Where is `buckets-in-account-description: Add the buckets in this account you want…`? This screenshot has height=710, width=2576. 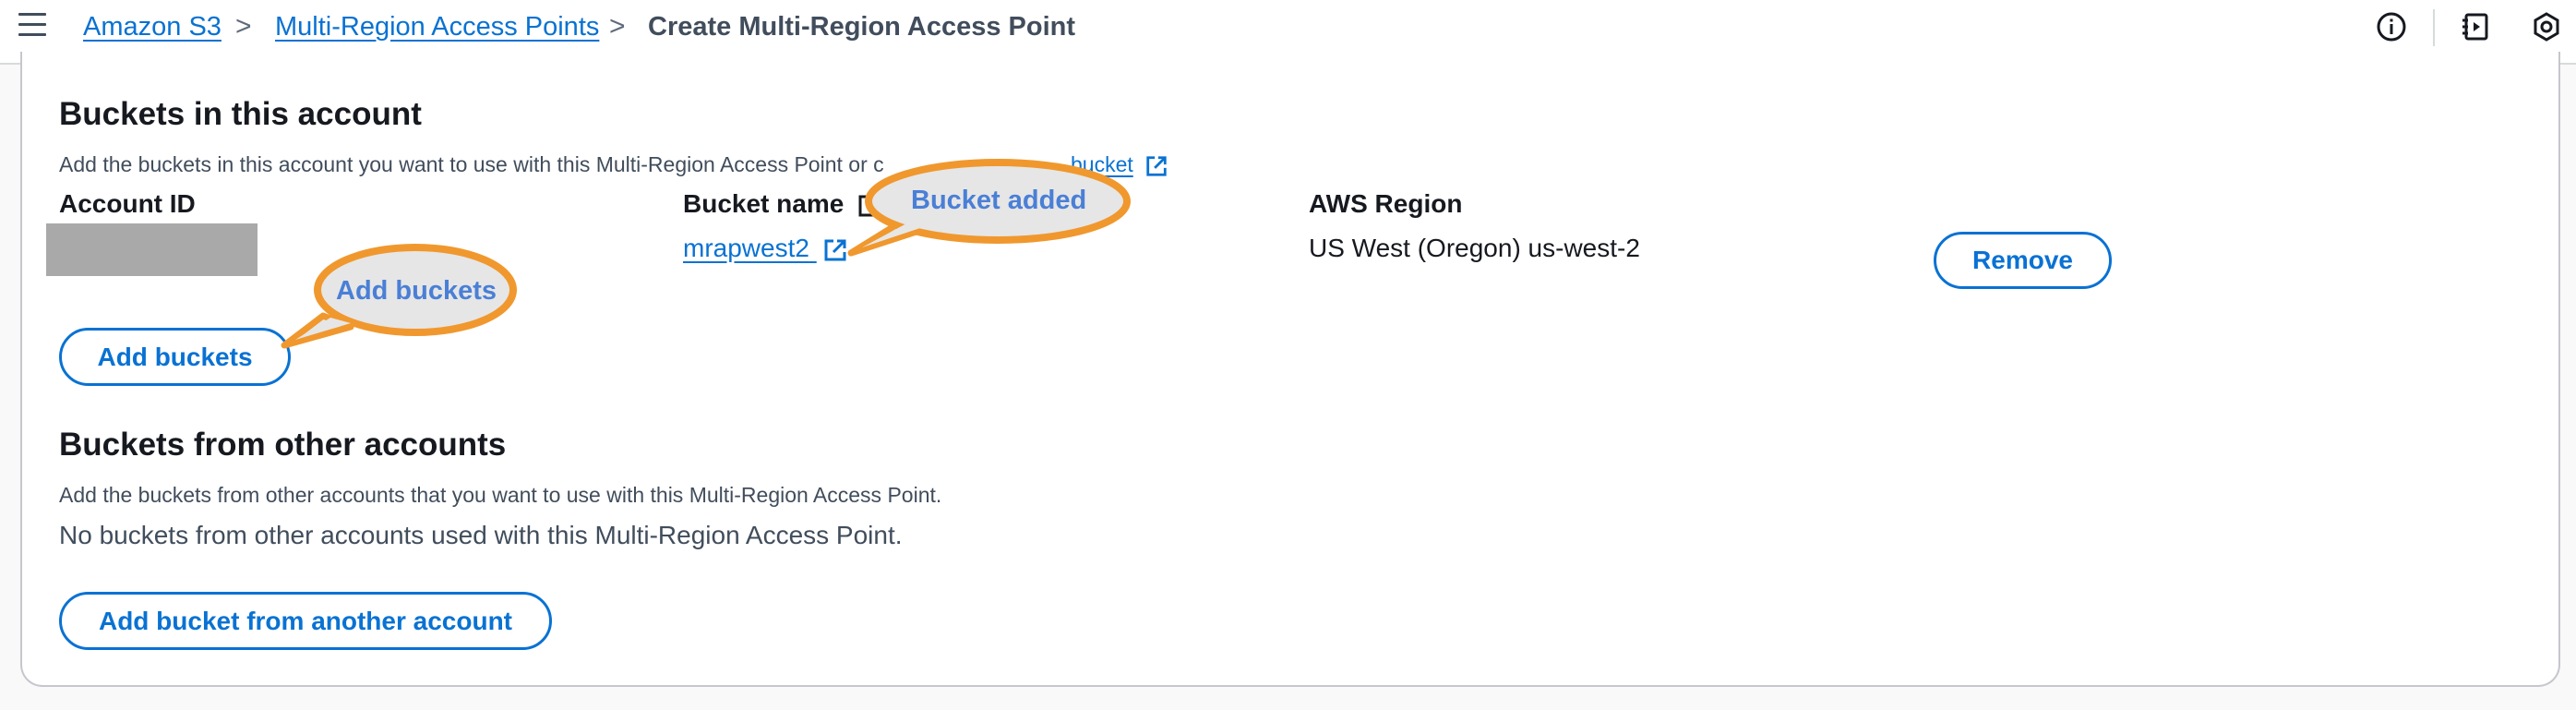 buckets-in-account-description: Add the buckets in this account you want… is located at coordinates (472, 164).